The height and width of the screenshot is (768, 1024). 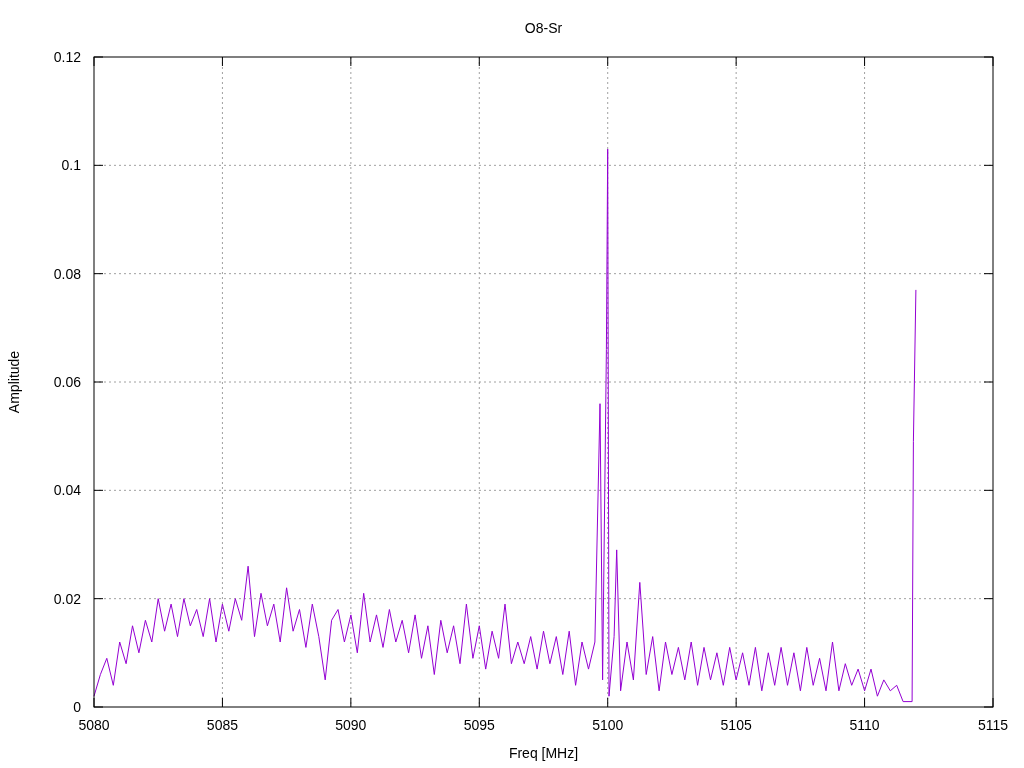 I want to click on tick-label: 0.06, so click(x=67, y=382).